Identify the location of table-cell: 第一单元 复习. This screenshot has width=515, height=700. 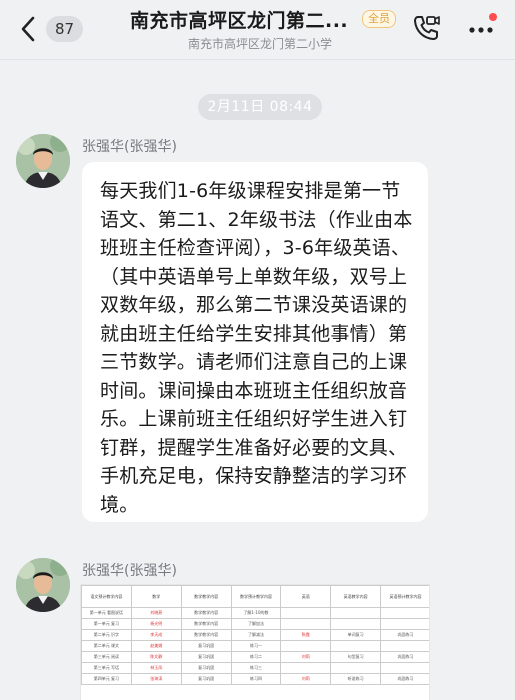
(106, 624).